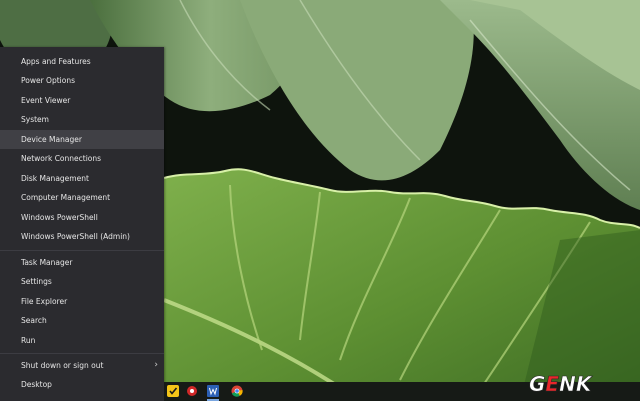 The width and height of the screenshot is (640, 401). I want to click on menu-item-system: System, so click(82, 119).